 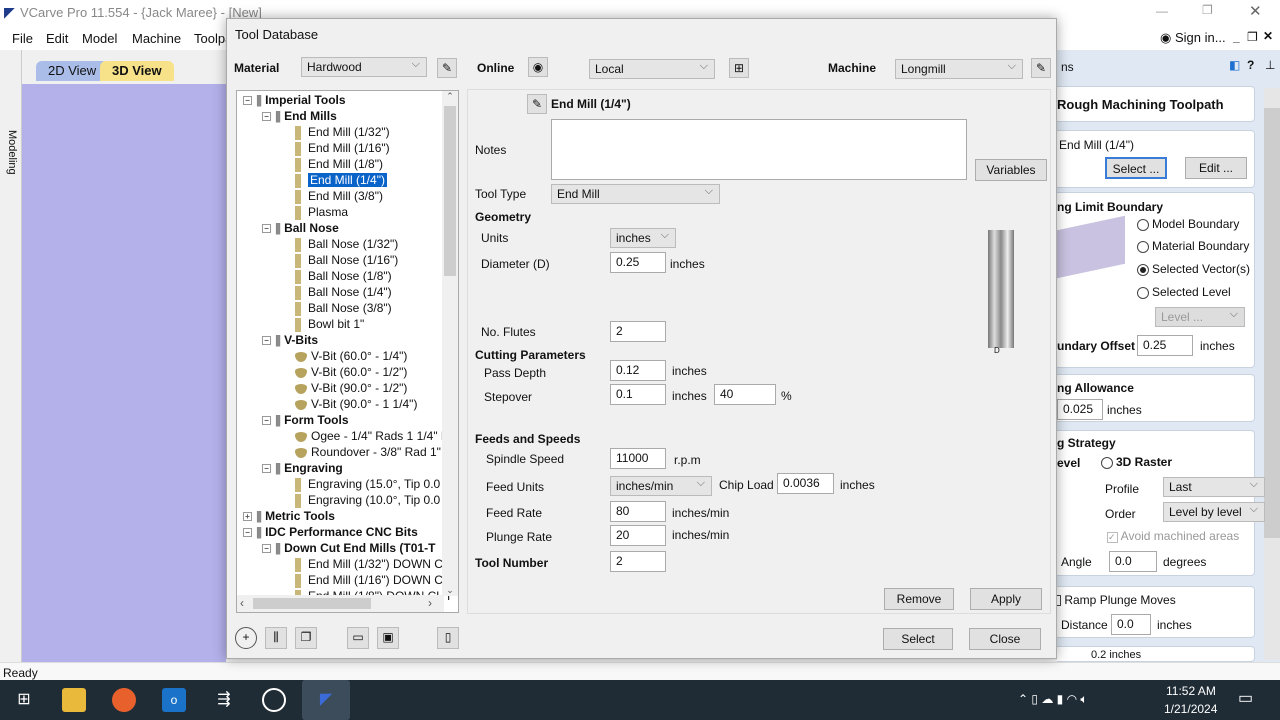 I want to click on tree-item: V-Bit (60.0° - 1/4"), so click(x=351, y=356).